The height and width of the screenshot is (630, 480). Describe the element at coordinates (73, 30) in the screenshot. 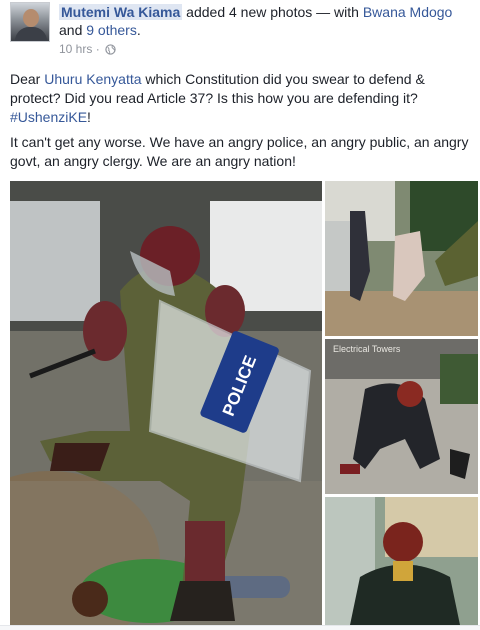

I see `and-text: and` at that location.